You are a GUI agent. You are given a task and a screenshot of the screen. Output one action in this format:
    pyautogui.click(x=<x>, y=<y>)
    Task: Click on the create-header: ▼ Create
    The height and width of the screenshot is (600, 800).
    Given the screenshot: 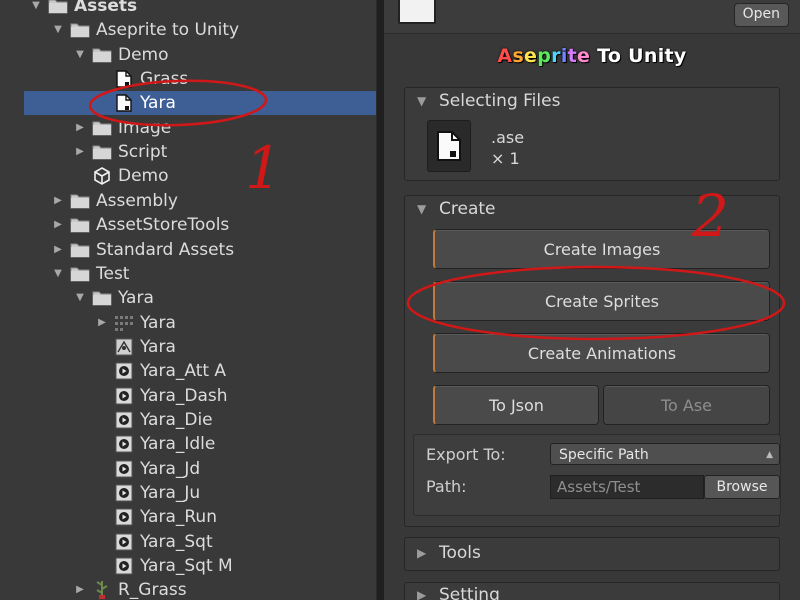 What is the action you would take?
    pyautogui.click(x=450, y=209)
    